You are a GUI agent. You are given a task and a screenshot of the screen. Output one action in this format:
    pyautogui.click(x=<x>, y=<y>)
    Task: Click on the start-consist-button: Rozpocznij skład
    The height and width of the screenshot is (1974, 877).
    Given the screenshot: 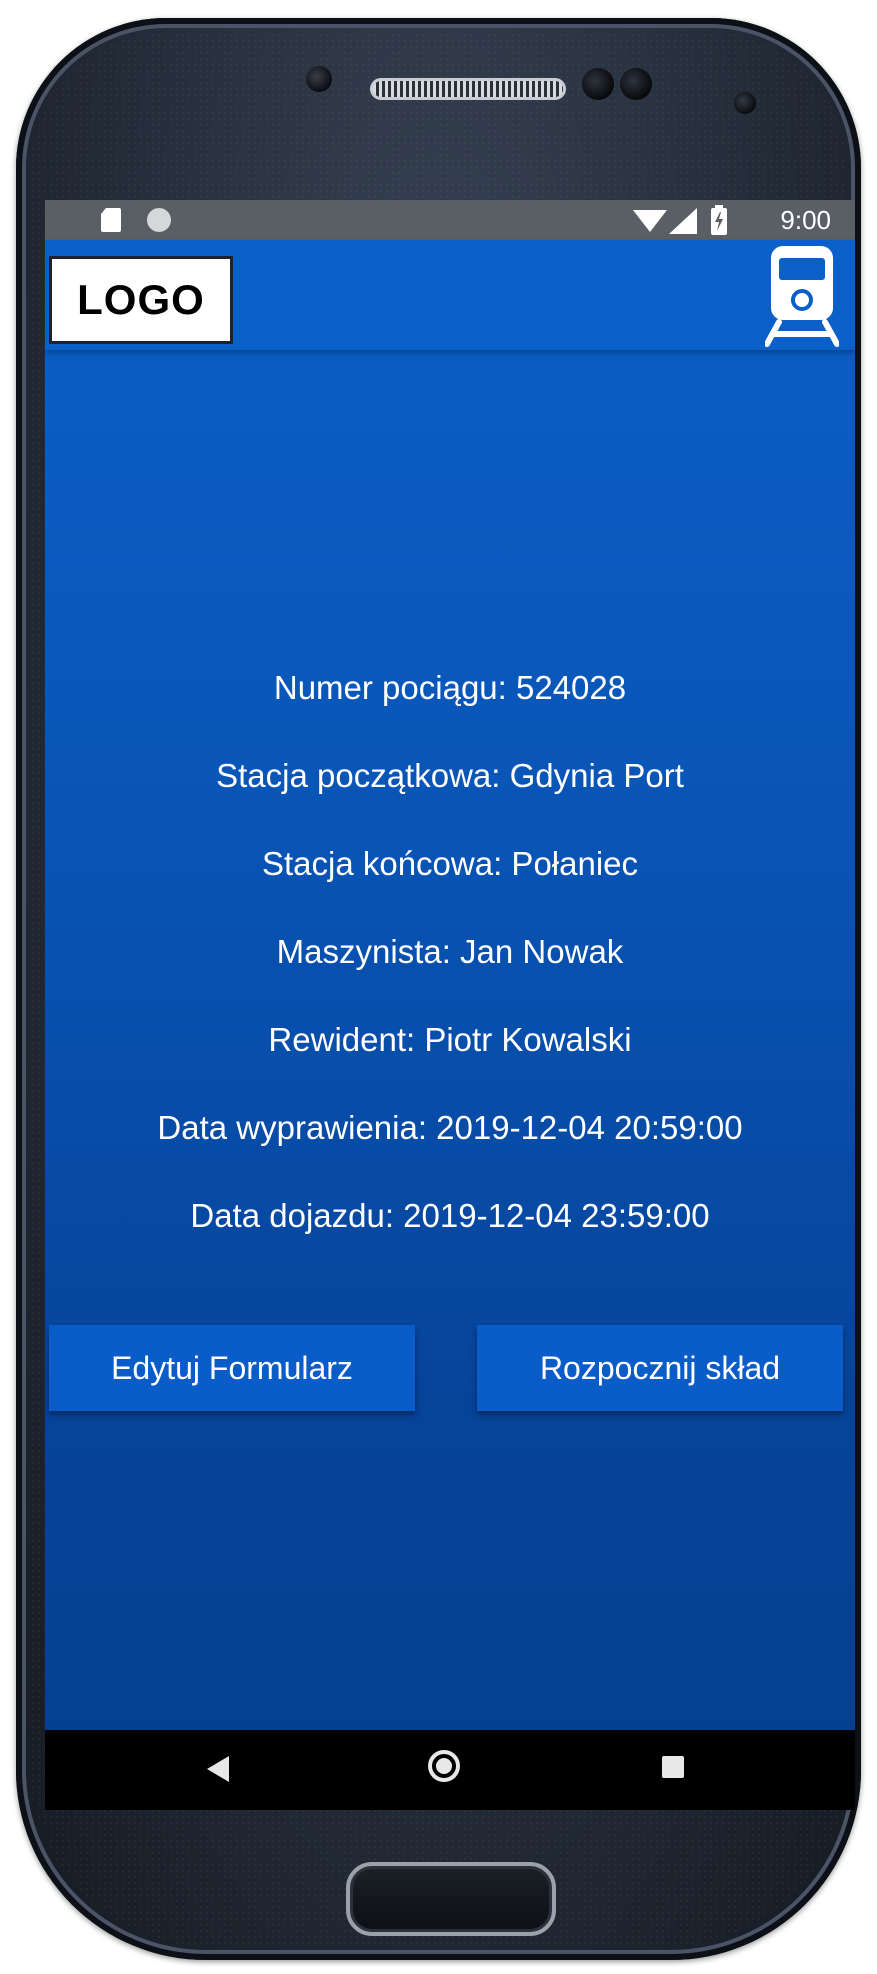 What is the action you would take?
    pyautogui.click(x=660, y=1368)
    